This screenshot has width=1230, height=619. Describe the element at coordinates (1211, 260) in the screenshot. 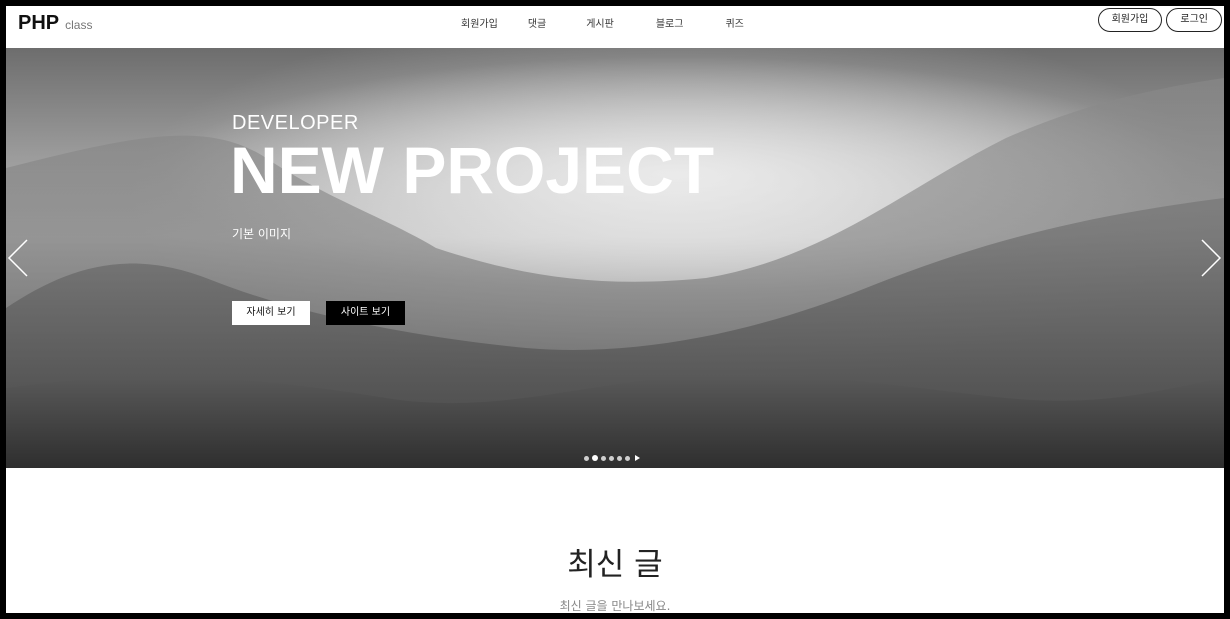

I see `next-slide-arrow-icon` at that location.